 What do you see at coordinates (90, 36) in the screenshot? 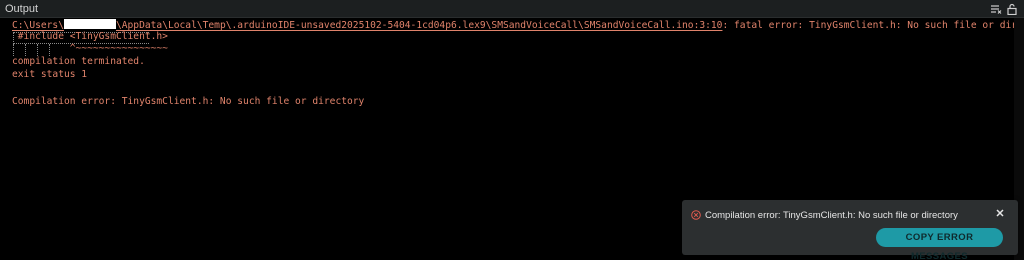
I see `include-line: #include <TinyGsmClient.h>` at bounding box center [90, 36].